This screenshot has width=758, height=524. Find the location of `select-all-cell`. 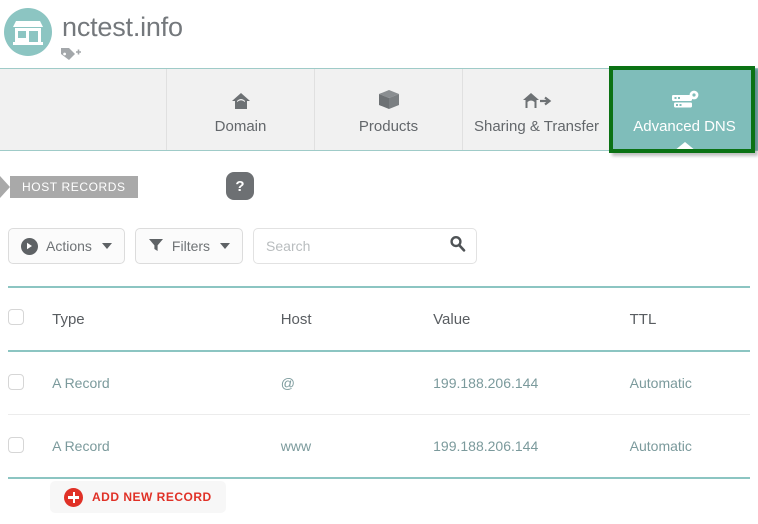

select-all-cell is located at coordinates (30, 319).